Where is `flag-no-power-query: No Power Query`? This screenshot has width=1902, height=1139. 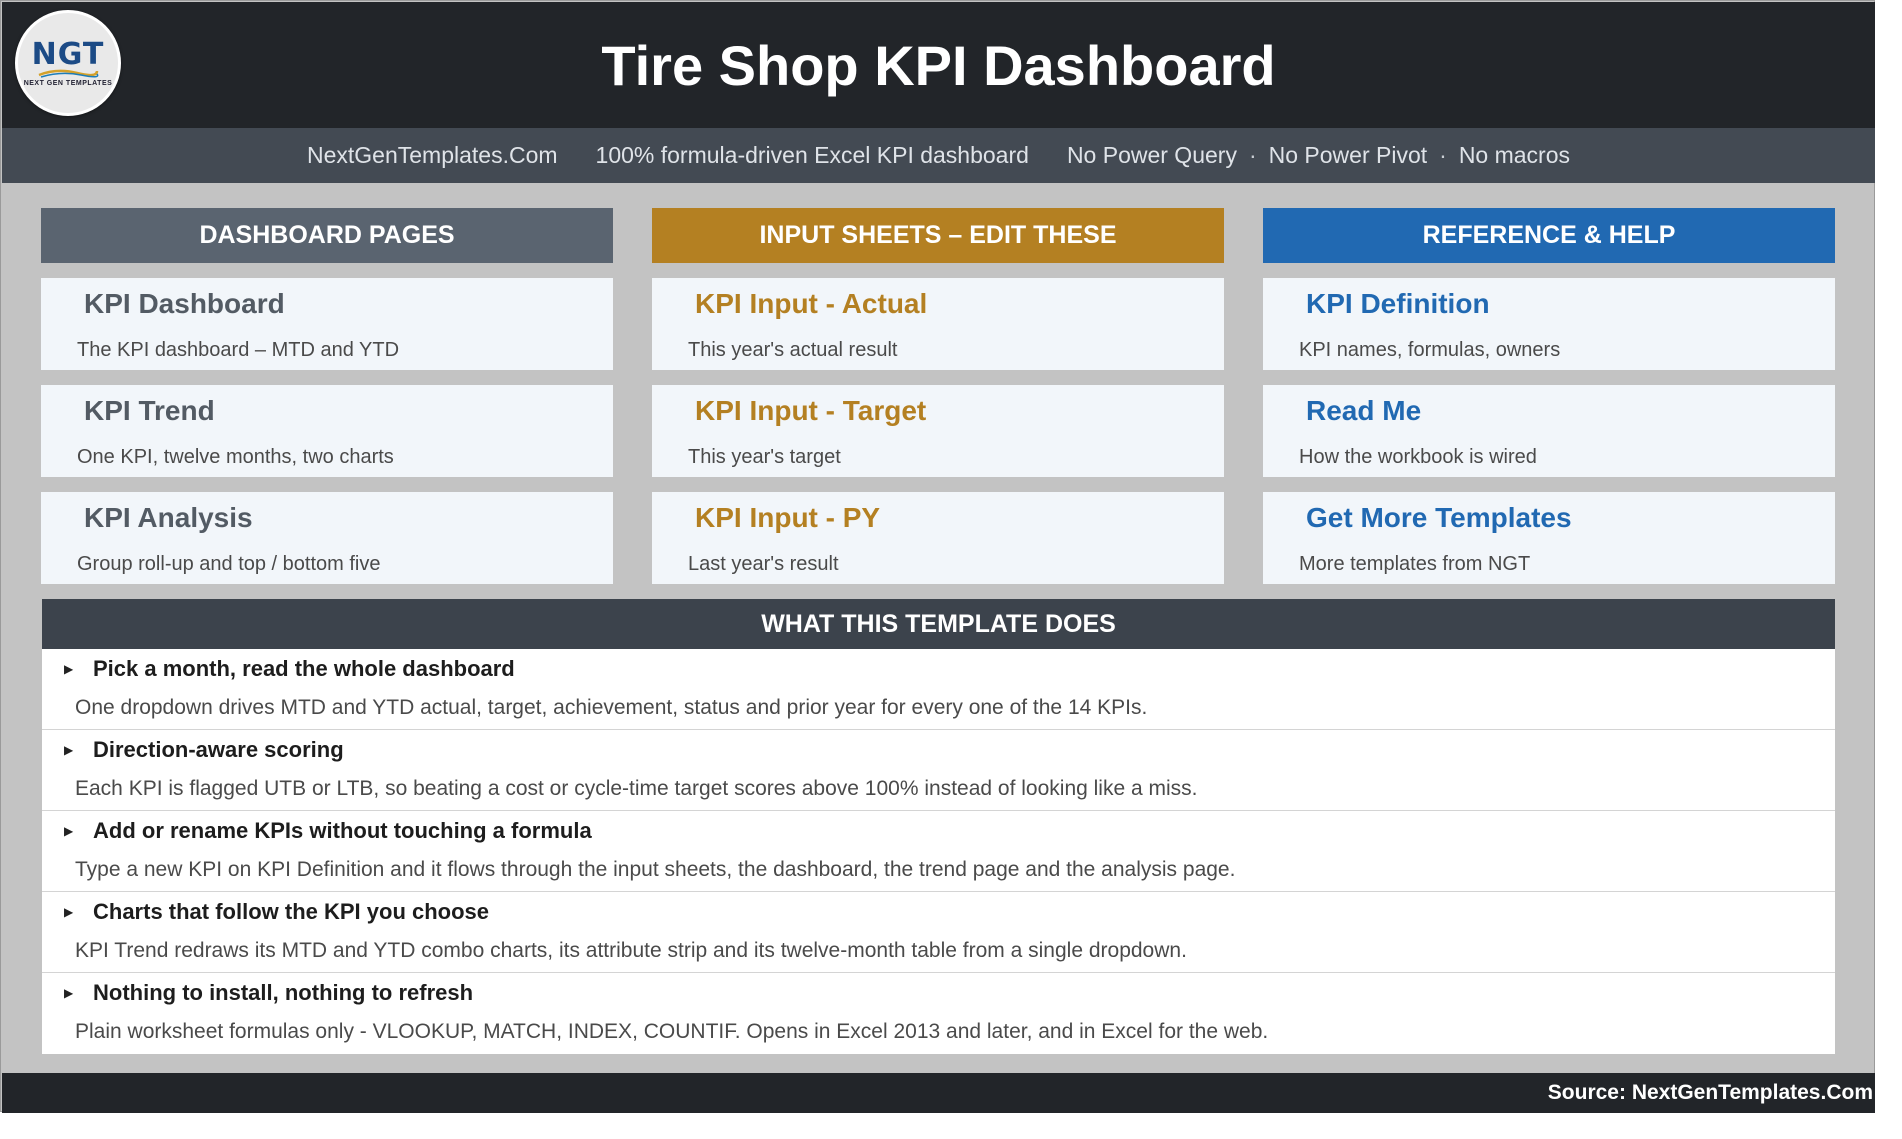
flag-no-power-query: No Power Query is located at coordinates (1151, 155).